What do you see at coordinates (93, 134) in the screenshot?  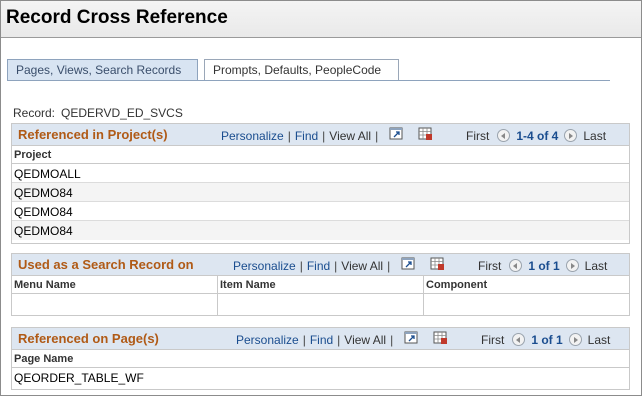 I see `grid-title: Referenced in Project(s)` at bounding box center [93, 134].